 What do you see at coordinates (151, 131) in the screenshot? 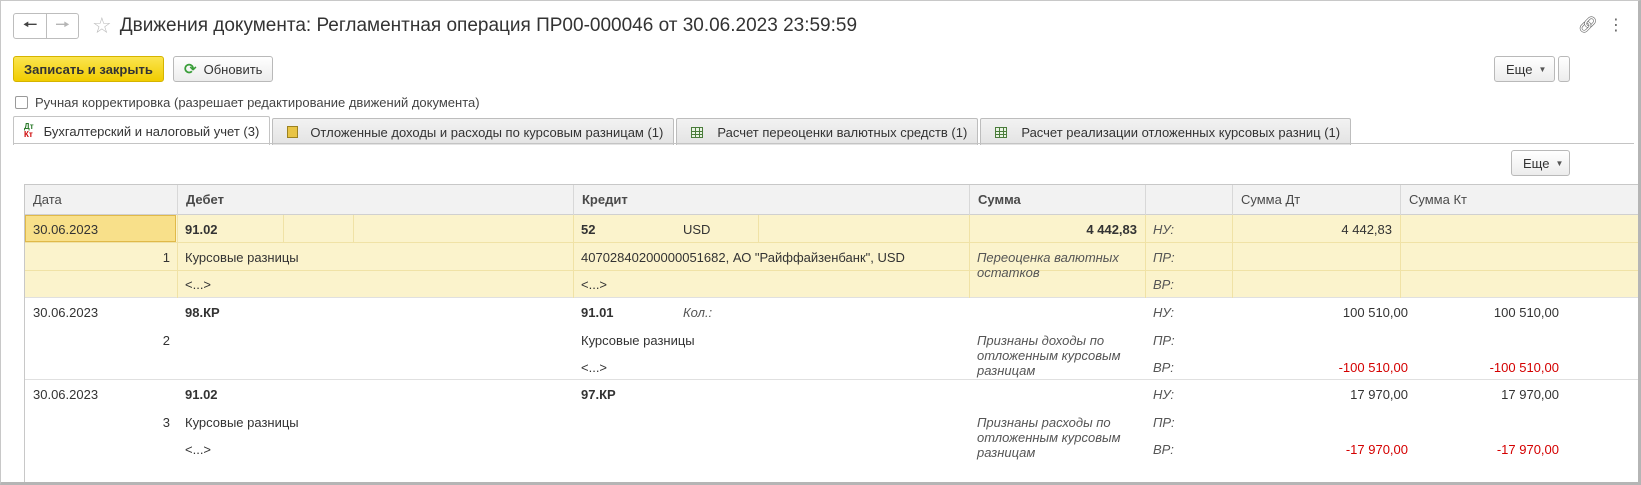
I see `tab-label: Бухгалтерский и налоговый учет (3)` at bounding box center [151, 131].